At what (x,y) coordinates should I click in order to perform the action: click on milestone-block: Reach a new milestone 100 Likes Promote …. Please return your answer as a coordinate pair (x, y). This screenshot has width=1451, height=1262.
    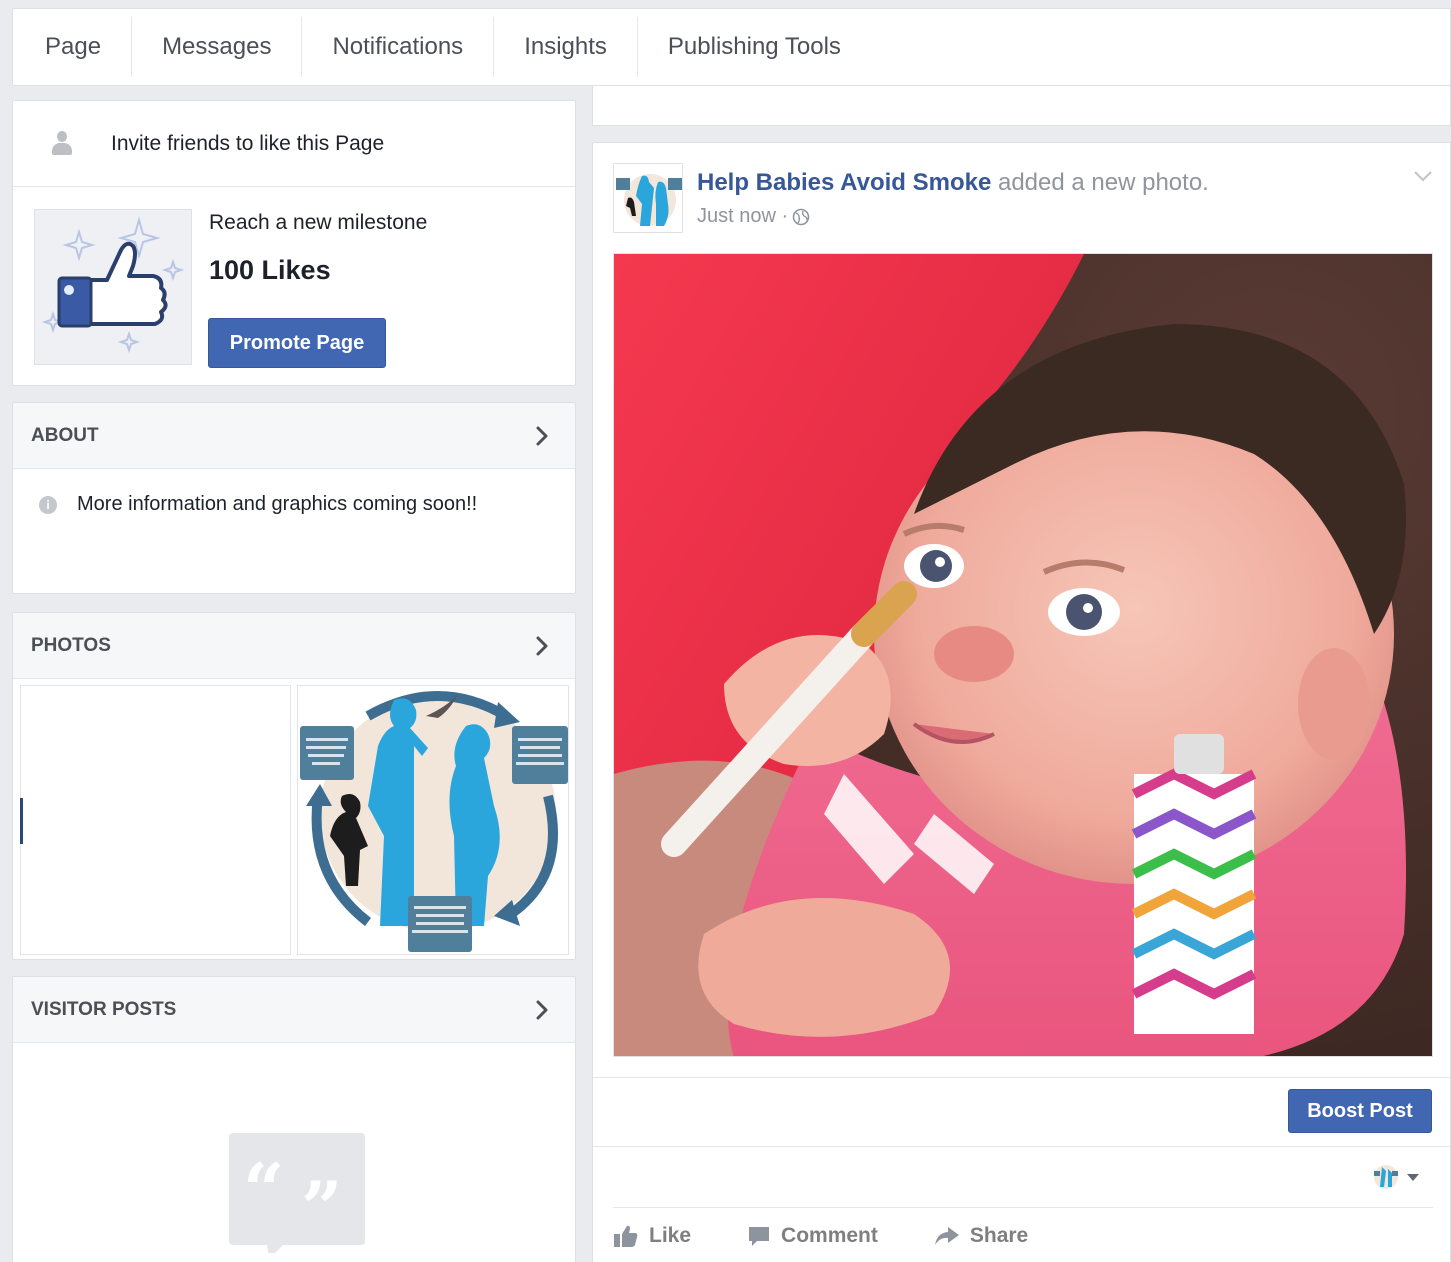
    Looking at the image, I should click on (294, 286).